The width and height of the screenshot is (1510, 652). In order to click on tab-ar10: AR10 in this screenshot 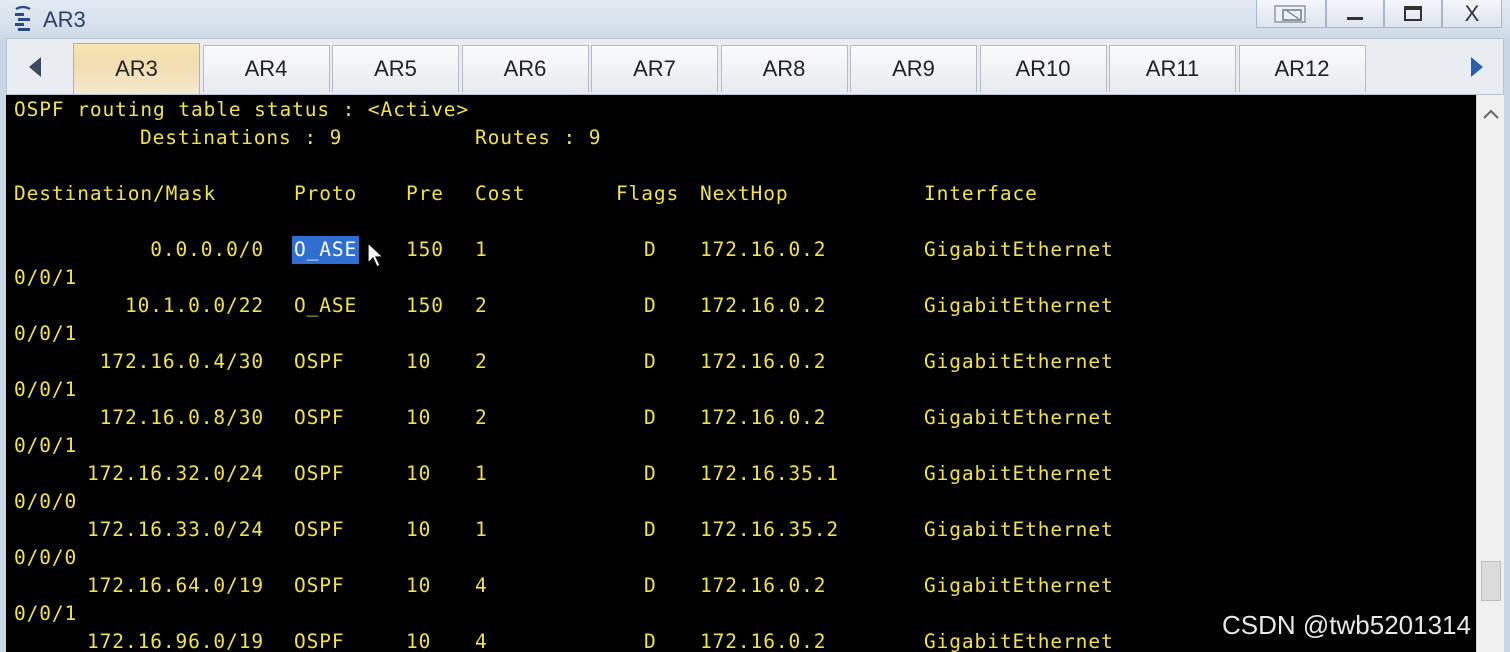, I will do `click(1043, 68)`.